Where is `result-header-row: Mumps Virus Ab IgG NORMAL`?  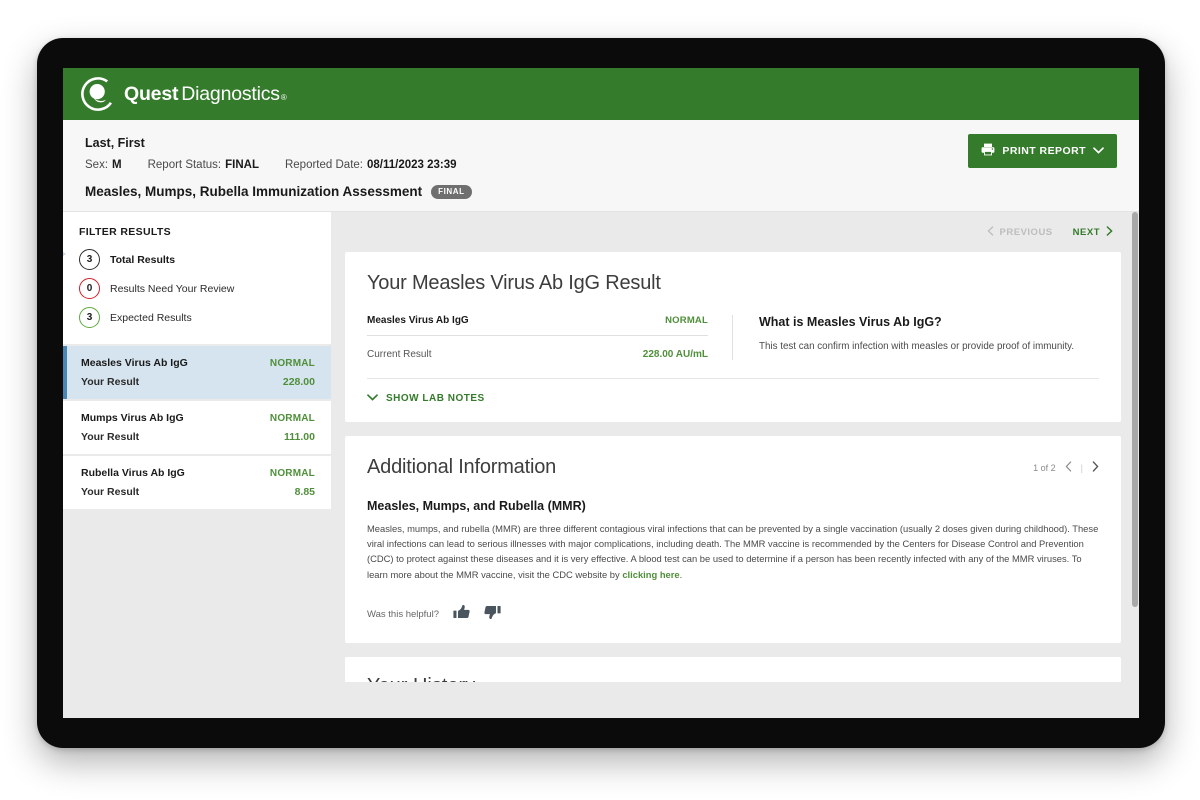
result-header-row: Mumps Virus Ab IgG NORMAL is located at coordinates (198, 418).